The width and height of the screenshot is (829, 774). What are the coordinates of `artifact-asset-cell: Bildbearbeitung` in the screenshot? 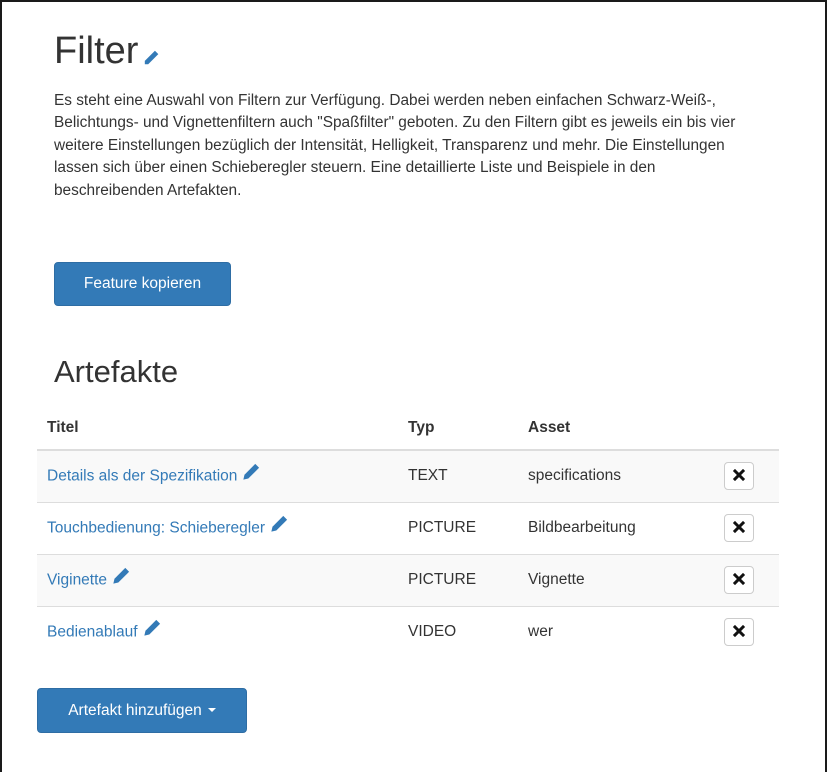 It's located at (616, 527).